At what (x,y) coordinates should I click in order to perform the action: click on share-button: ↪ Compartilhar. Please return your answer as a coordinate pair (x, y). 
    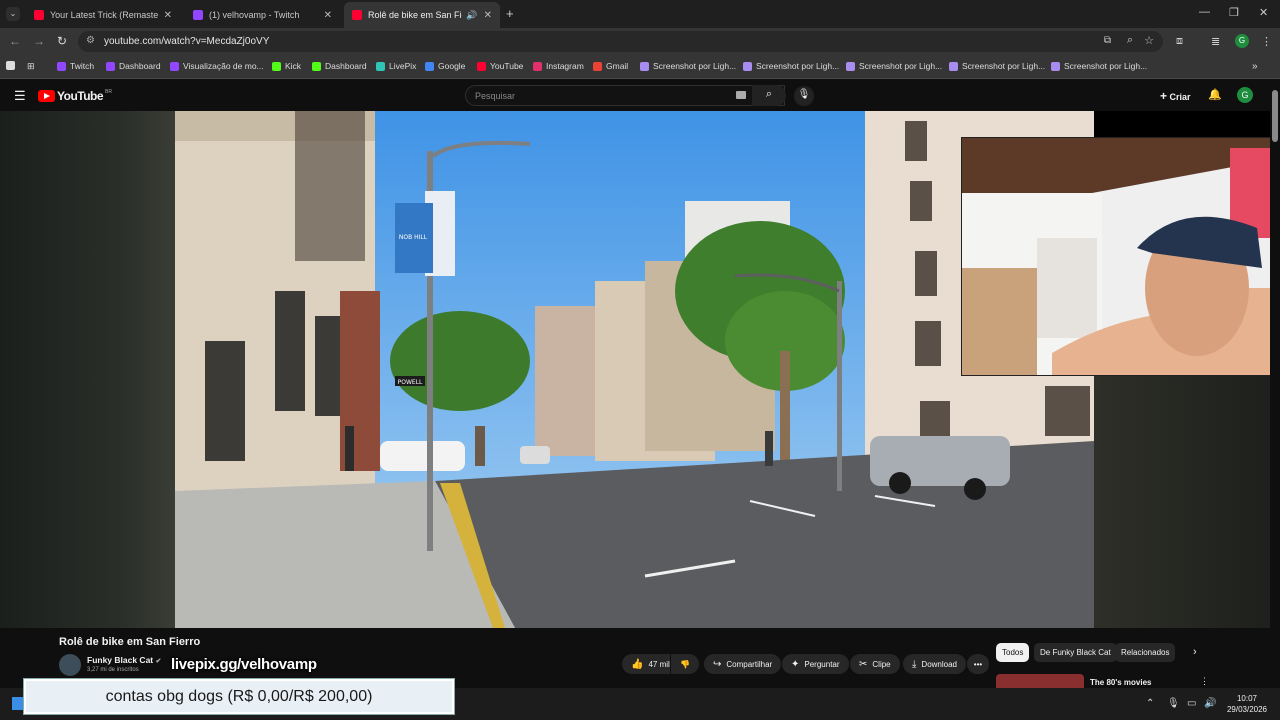
    Looking at the image, I should click on (743, 664).